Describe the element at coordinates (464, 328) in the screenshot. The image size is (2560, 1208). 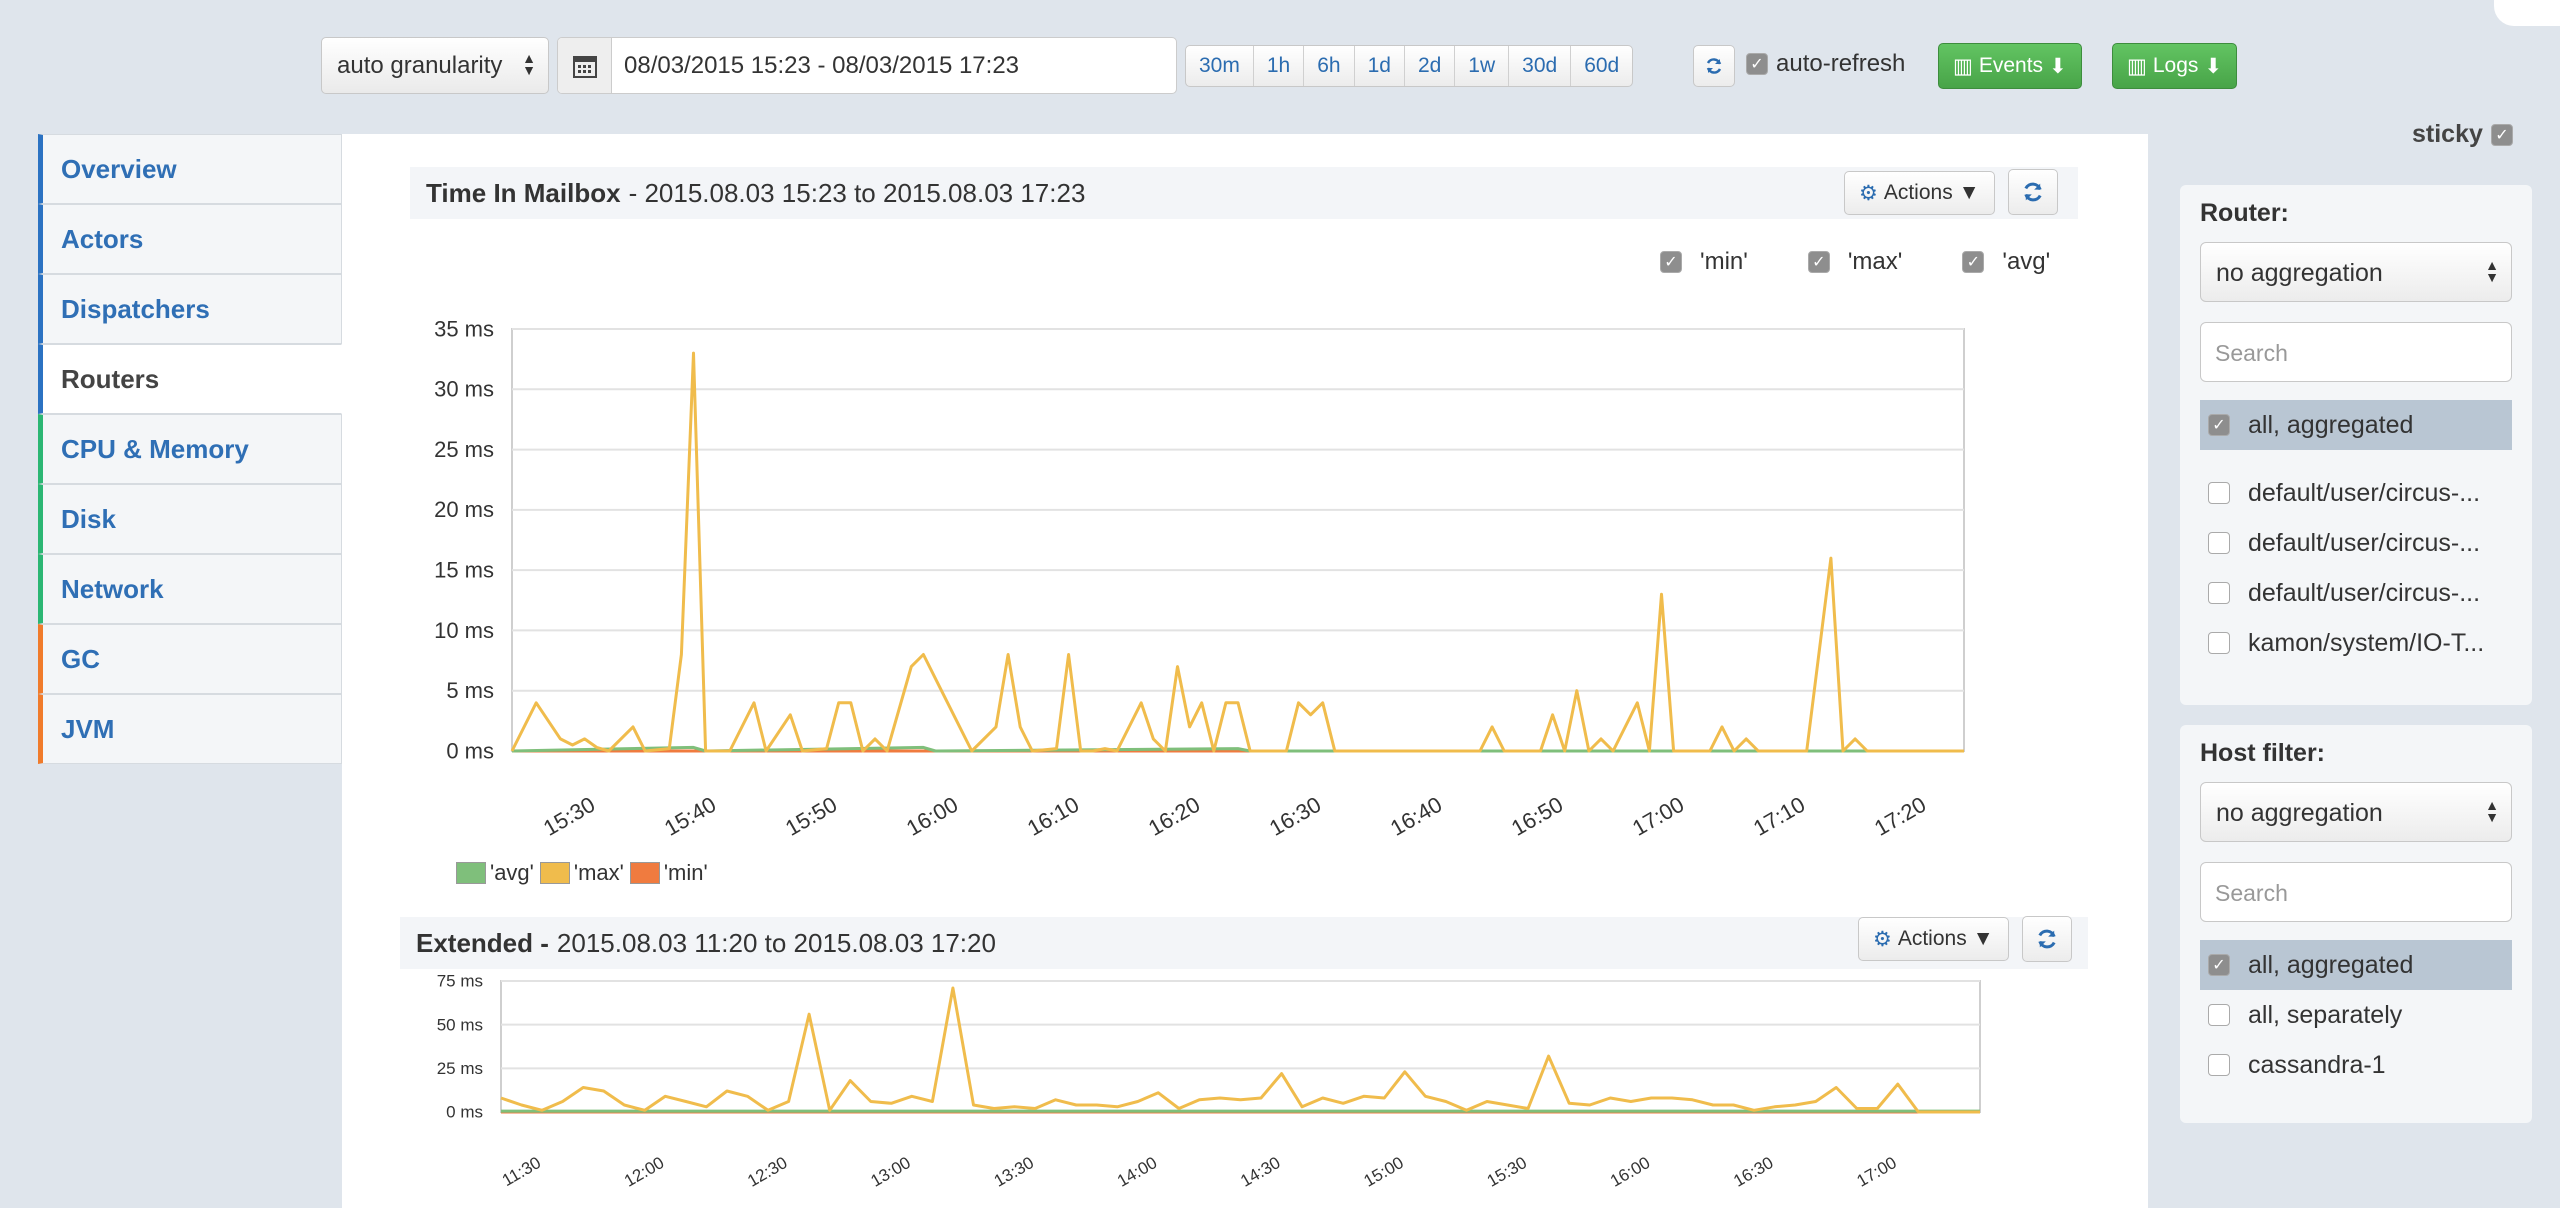
I see `y-tick-label: 35 ms` at that location.